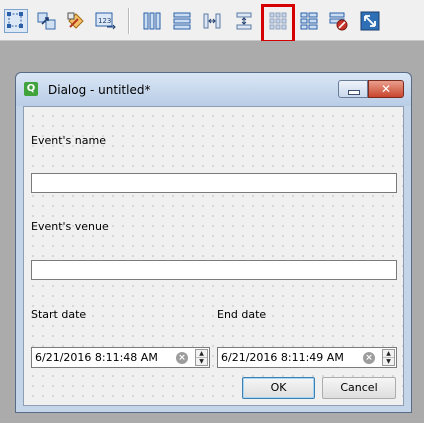 The width and height of the screenshot is (424, 423). Describe the element at coordinates (359, 388) in the screenshot. I see `cancel-button: Cancel` at that location.